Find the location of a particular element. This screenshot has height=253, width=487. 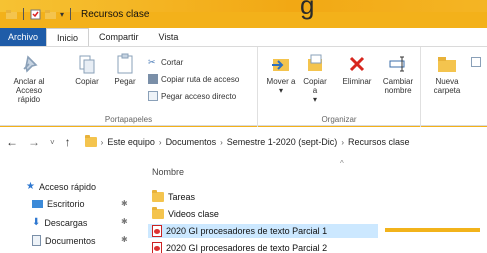

copy-button: Copiar is located at coordinates (87, 69).